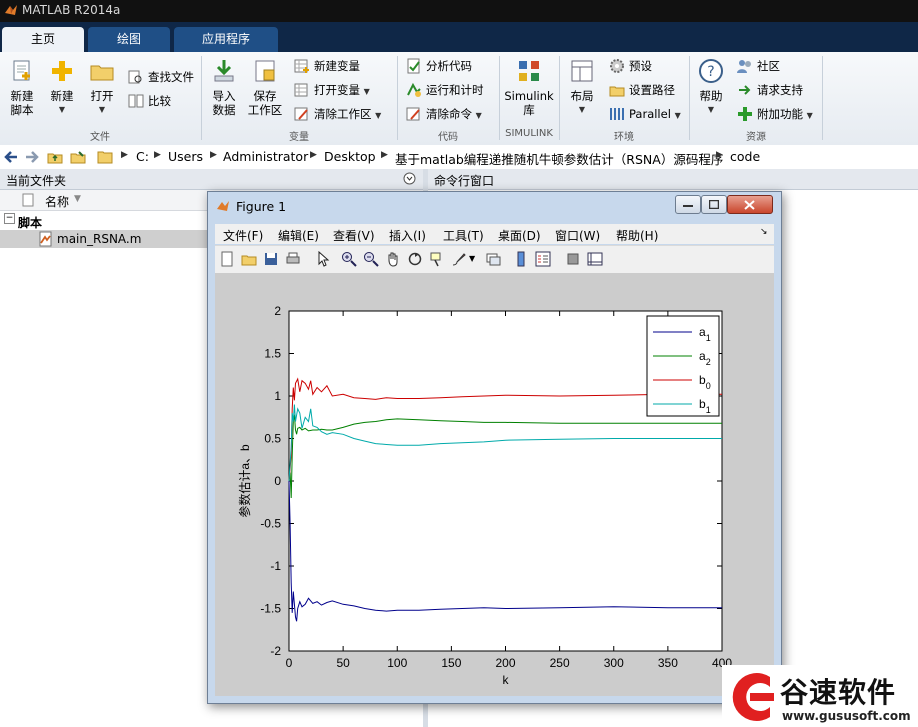 This screenshot has height=727, width=918. Describe the element at coordinates (437, 259) in the screenshot. I see `data-cursor-icon` at that location.